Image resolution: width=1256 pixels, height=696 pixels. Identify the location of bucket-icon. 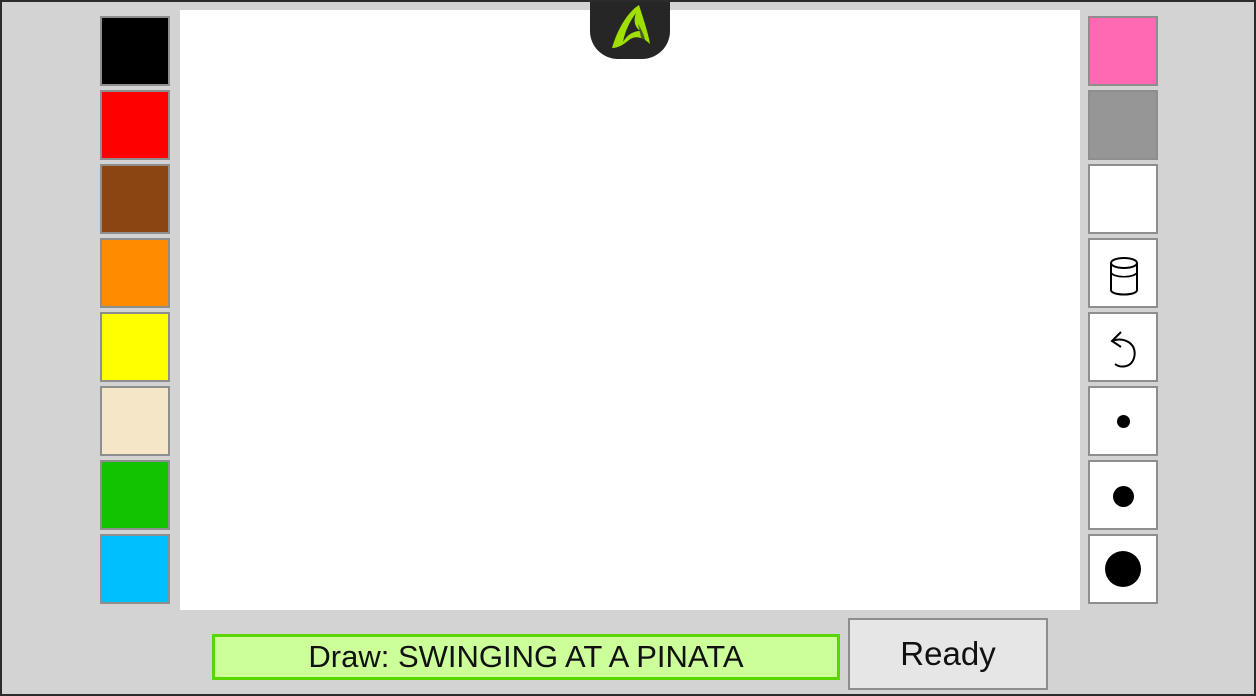
(1124, 276).